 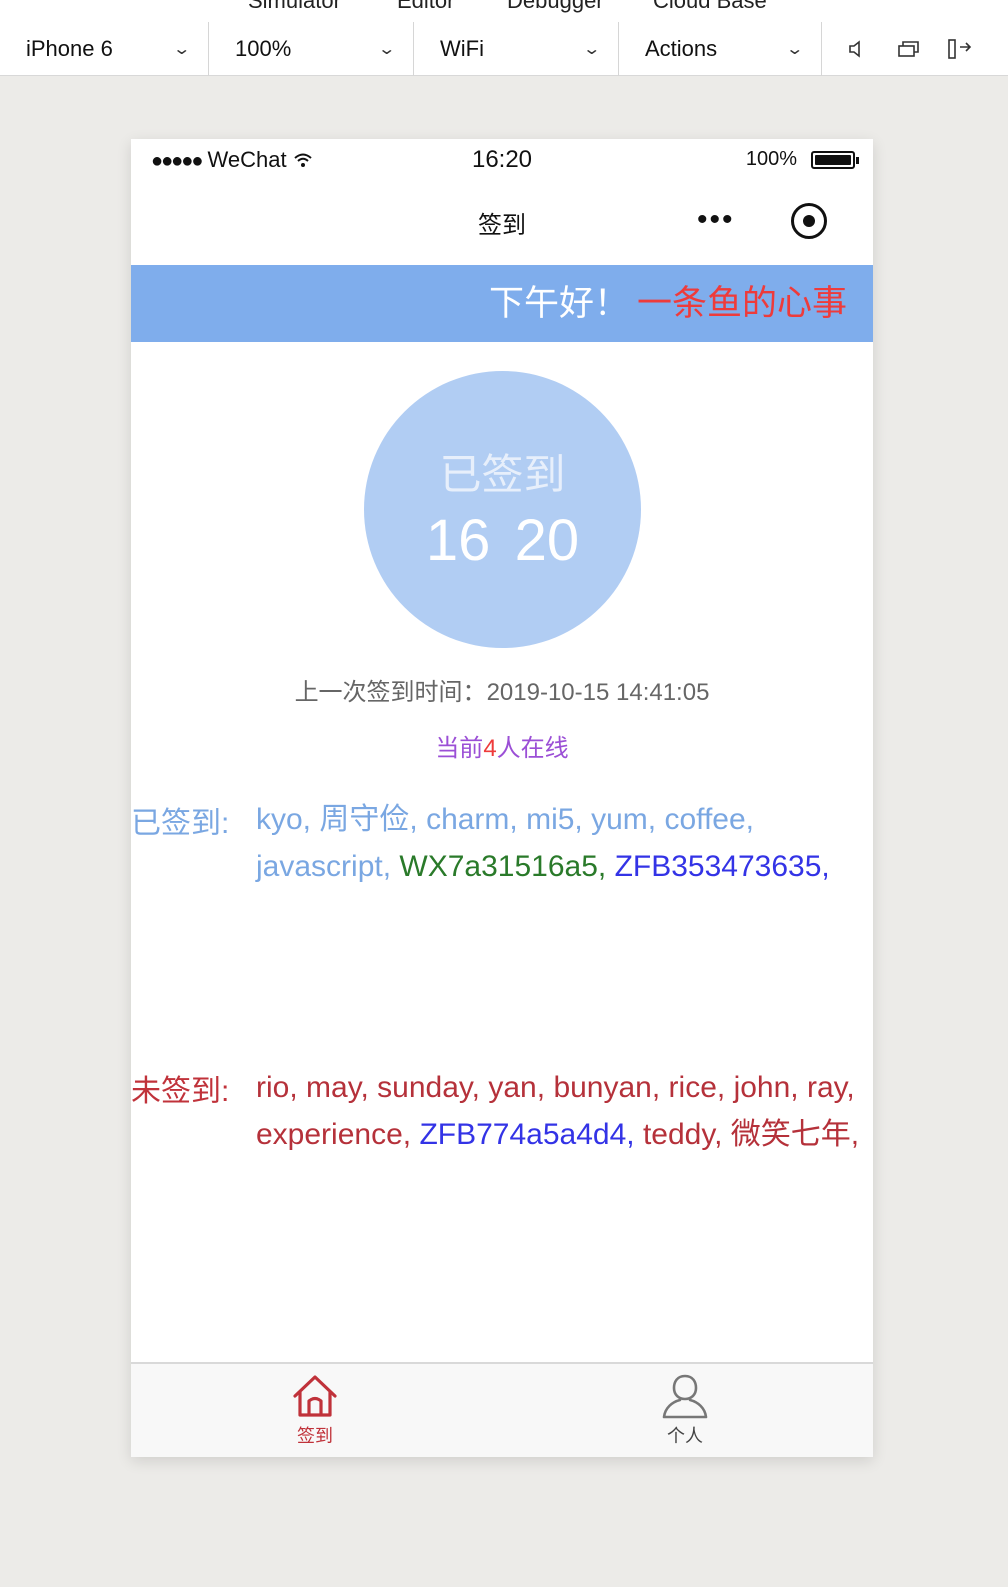 What do you see at coordinates (697, 1087) in the screenshot?
I see `user-name: rice,` at bounding box center [697, 1087].